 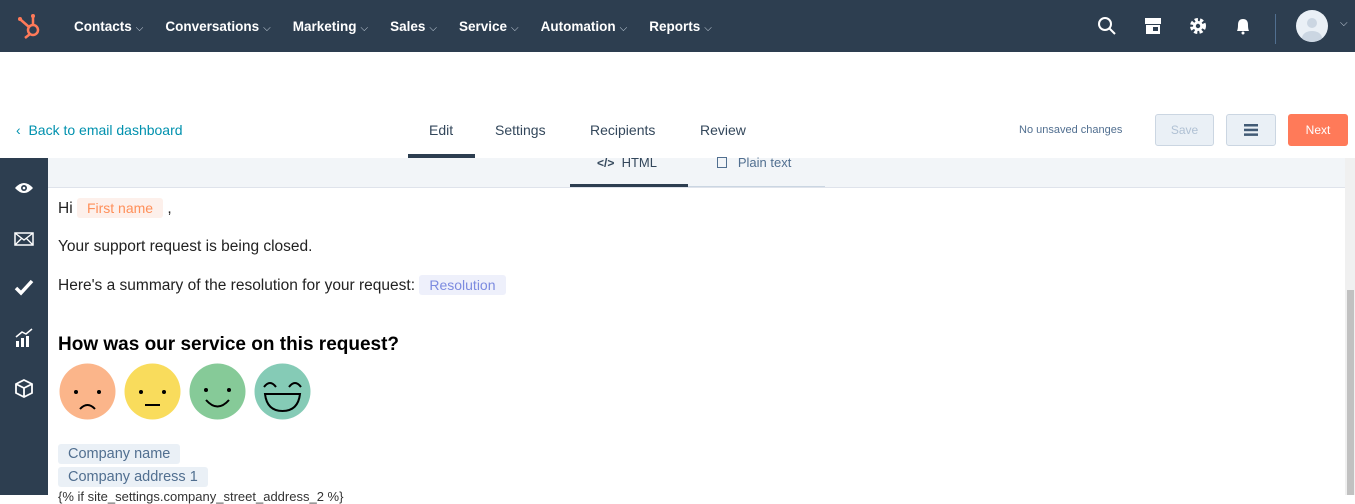 What do you see at coordinates (24, 326) in the screenshot?
I see `left-sidebar` at bounding box center [24, 326].